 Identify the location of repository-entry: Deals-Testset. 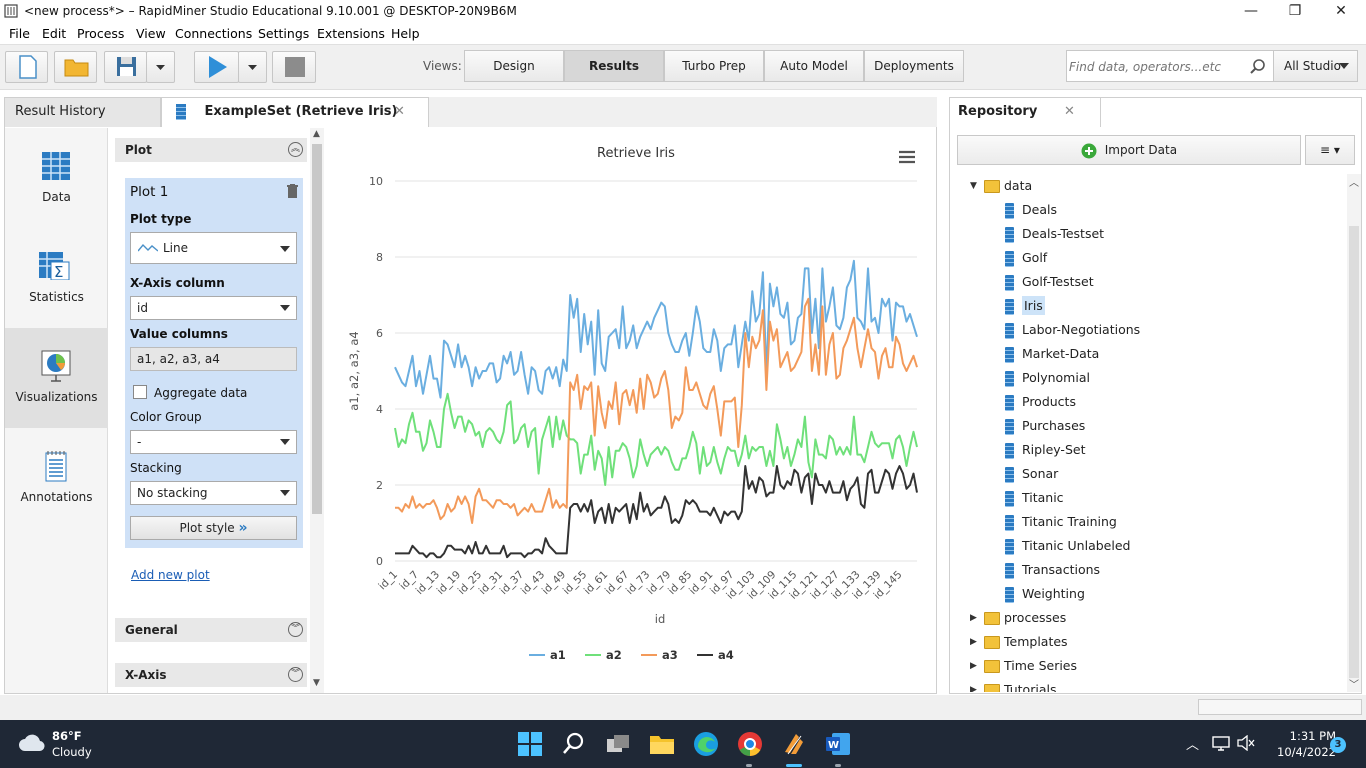
(1054, 234).